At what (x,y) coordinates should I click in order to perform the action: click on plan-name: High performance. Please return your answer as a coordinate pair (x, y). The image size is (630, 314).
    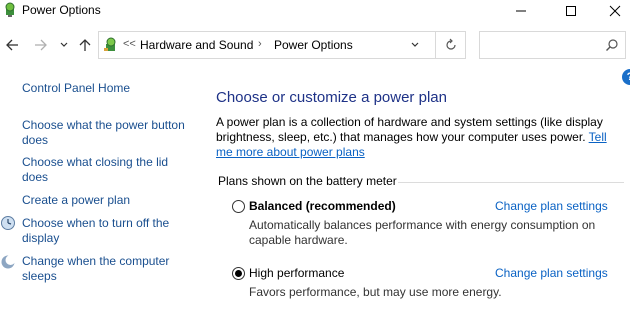
    Looking at the image, I should click on (296, 273).